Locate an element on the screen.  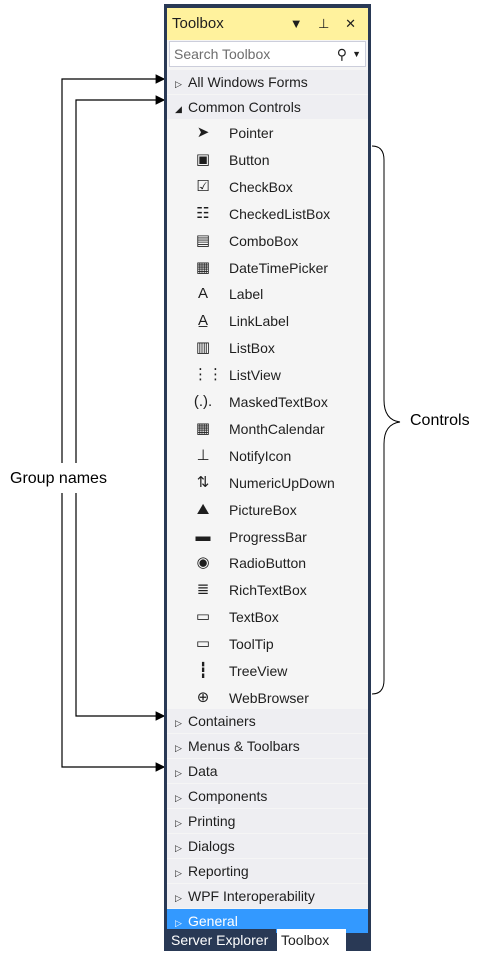
group-header: ▷ Containers is located at coordinates (267, 721).